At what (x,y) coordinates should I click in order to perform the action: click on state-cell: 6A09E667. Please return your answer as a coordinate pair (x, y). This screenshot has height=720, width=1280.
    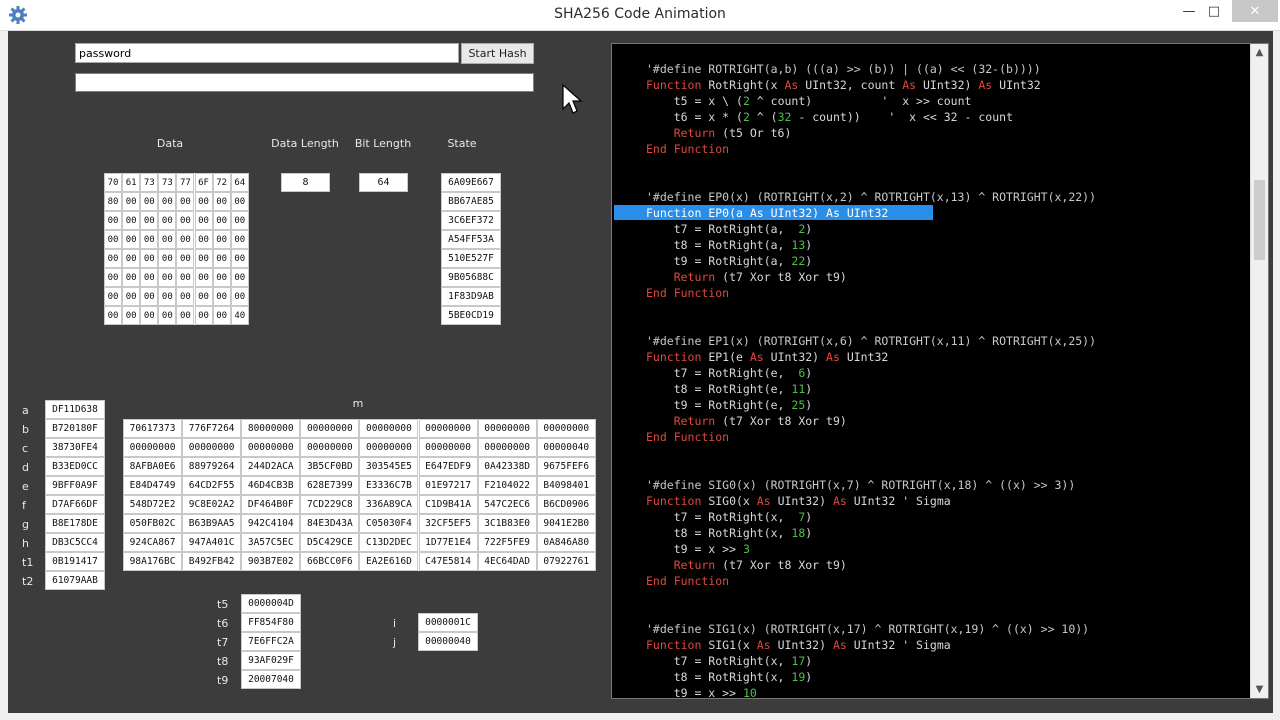
    Looking at the image, I should click on (471, 182).